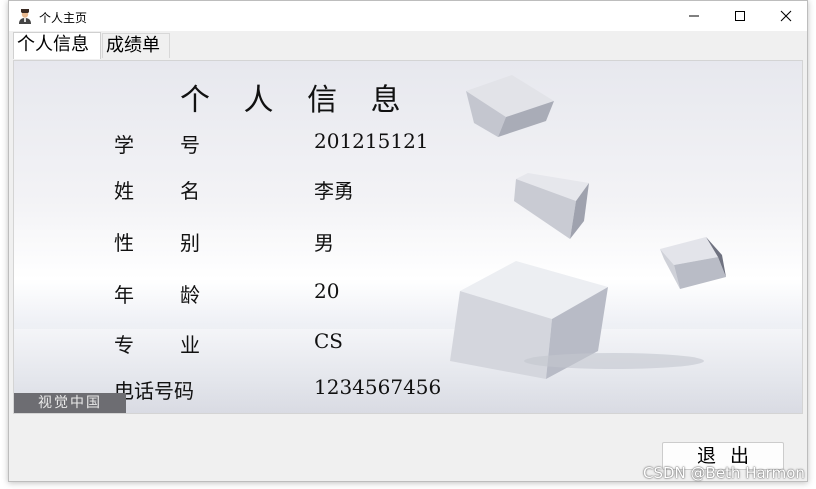 The height and width of the screenshot is (489, 816). I want to click on value-student-id: 201215121, so click(371, 141).